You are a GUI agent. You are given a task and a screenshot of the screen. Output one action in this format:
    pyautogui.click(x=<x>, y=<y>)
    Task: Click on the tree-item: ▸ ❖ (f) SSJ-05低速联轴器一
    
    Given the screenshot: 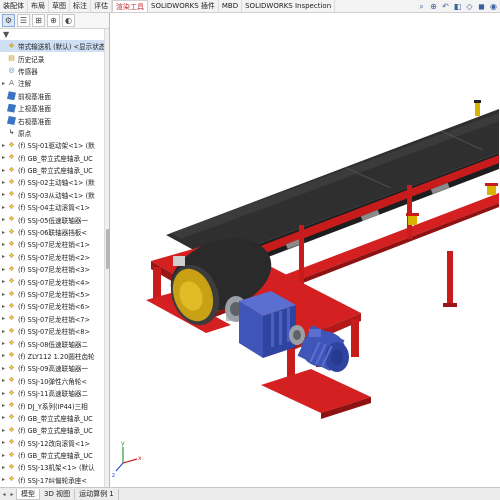 What is the action you would take?
    pyautogui.click(x=54, y=219)
    